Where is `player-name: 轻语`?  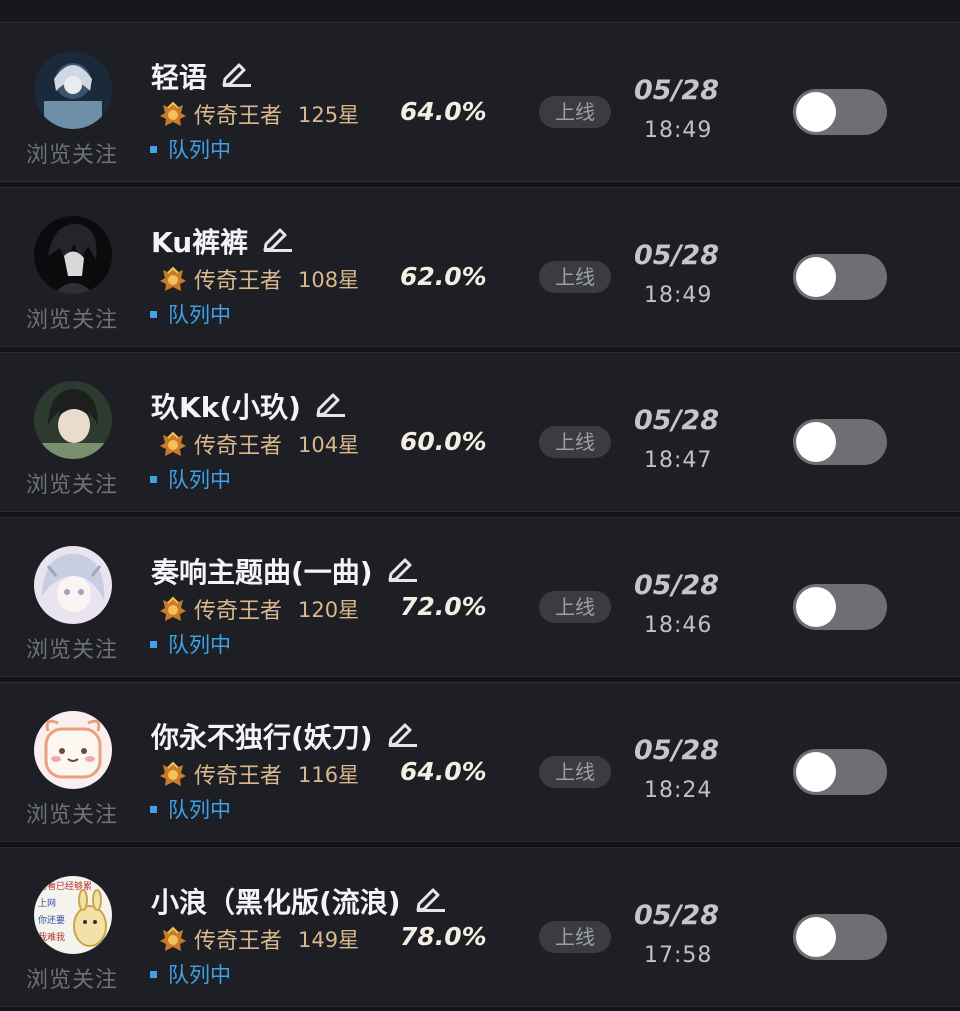
player-name: 轻语 is located at coordinates (202, 76).